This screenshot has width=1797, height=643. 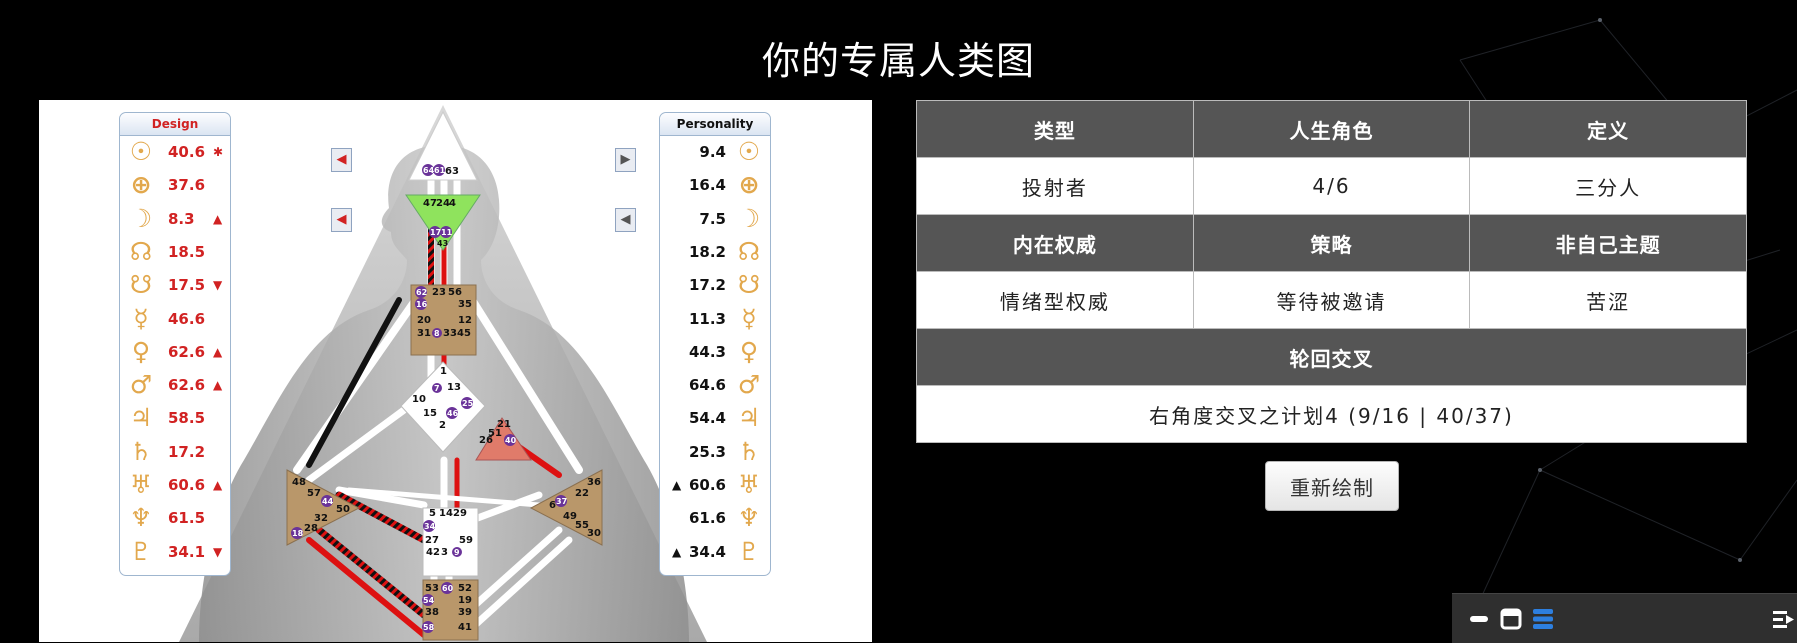 I want to click on personality-gate-value: 17.2, so click(x=707, y=285).